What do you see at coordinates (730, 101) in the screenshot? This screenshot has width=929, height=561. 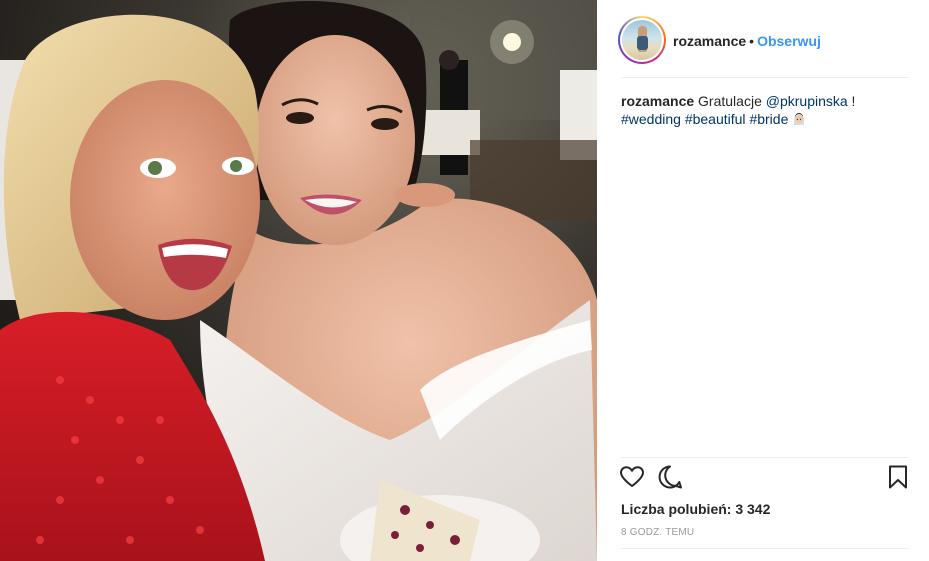 I see `caption-text: Gratulacje` at bounding box center [730, 101].